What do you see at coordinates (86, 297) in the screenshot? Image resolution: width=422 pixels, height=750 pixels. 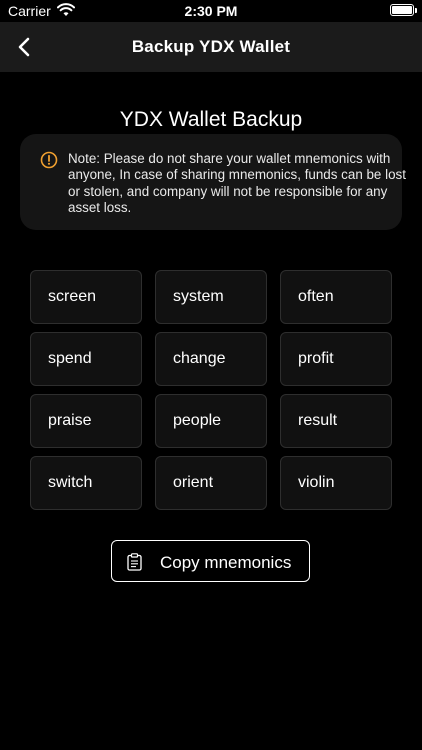 I see `mnemonic-word: screen` at bounding box center [86, 297].